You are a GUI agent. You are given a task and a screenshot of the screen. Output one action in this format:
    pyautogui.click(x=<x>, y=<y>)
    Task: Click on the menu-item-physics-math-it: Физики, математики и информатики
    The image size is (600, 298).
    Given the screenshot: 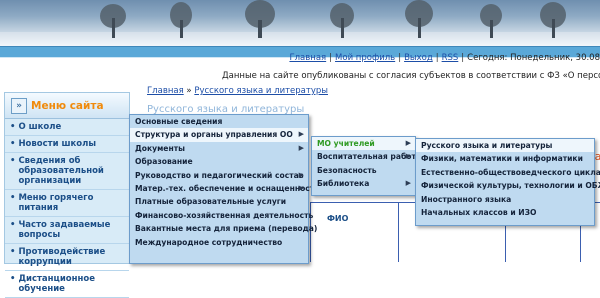 What is the action you would take?
    pyautogui.click(x=505, y=158)
    